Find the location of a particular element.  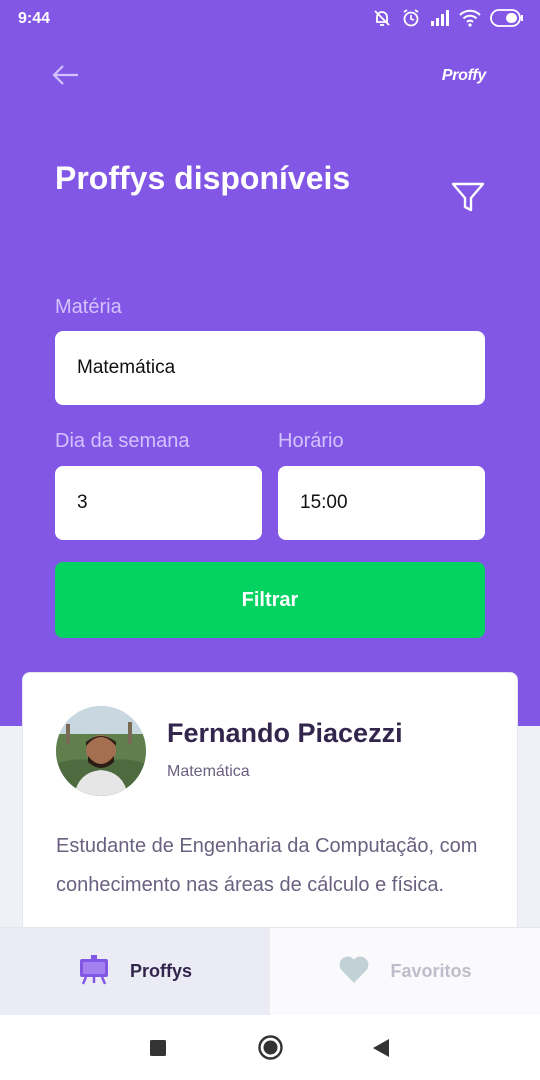

system-nav-bar is located at coordinates (270, 1047).